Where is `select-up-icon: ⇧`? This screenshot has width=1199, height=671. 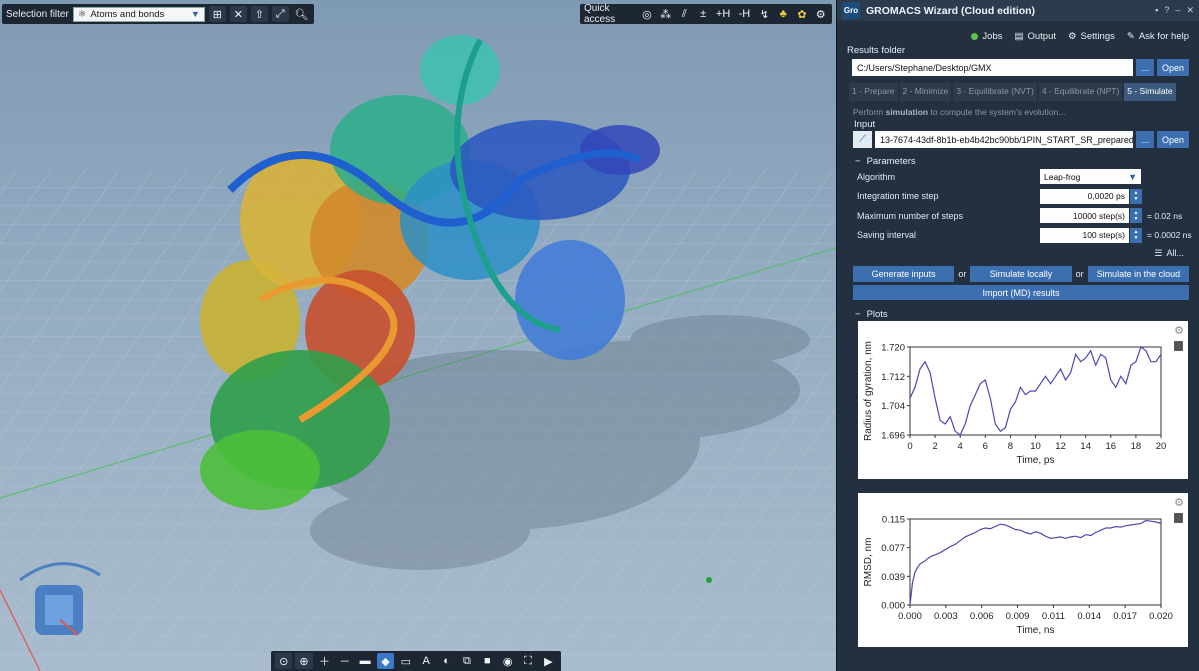 select-up-icon: ⇧ is located at coordinates (259, 14).